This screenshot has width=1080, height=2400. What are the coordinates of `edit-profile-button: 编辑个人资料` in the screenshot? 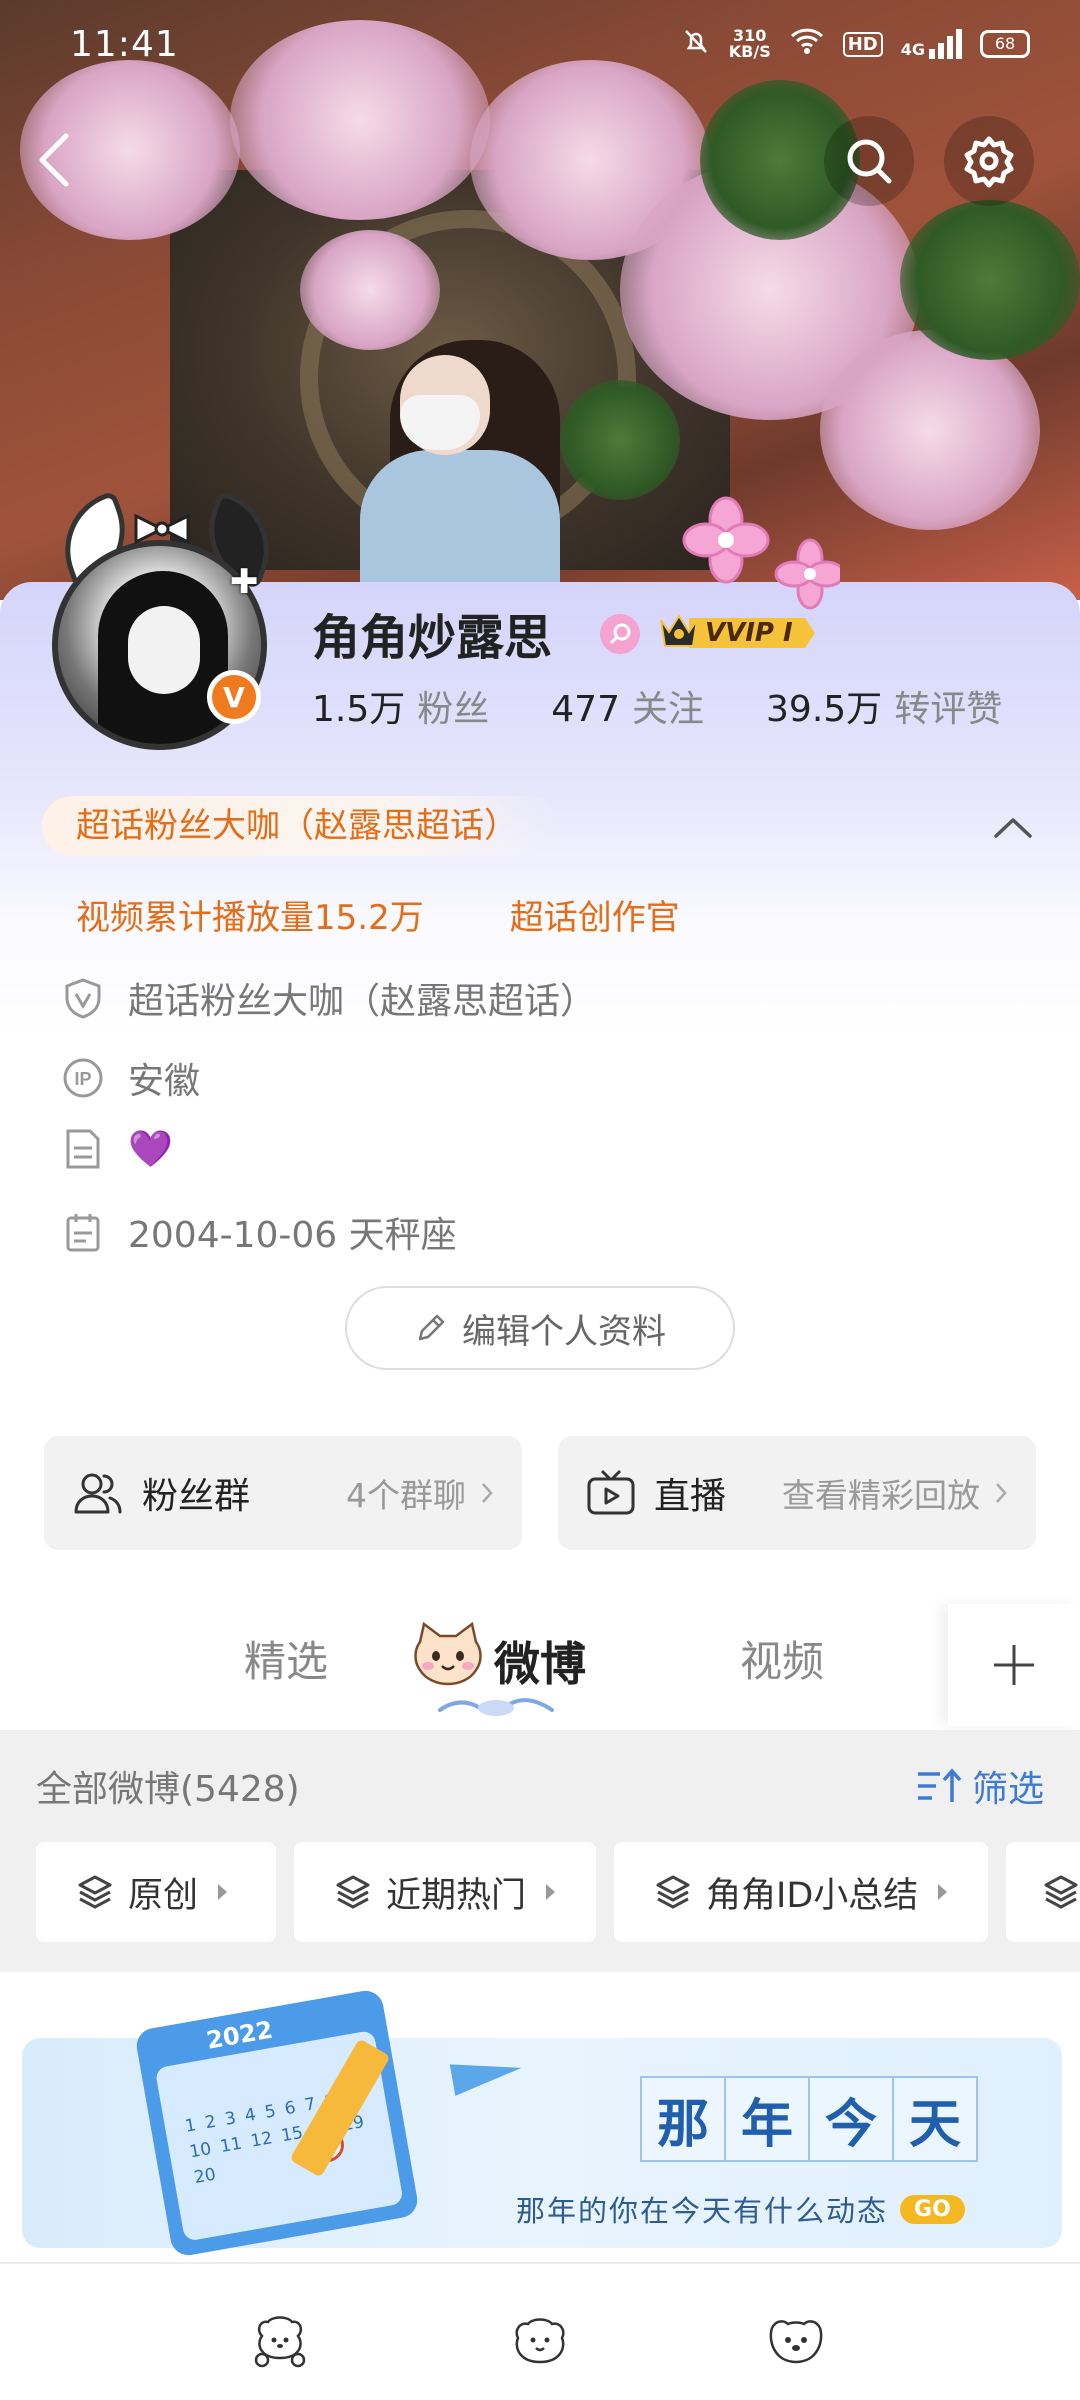 It's located at (540, 1328).